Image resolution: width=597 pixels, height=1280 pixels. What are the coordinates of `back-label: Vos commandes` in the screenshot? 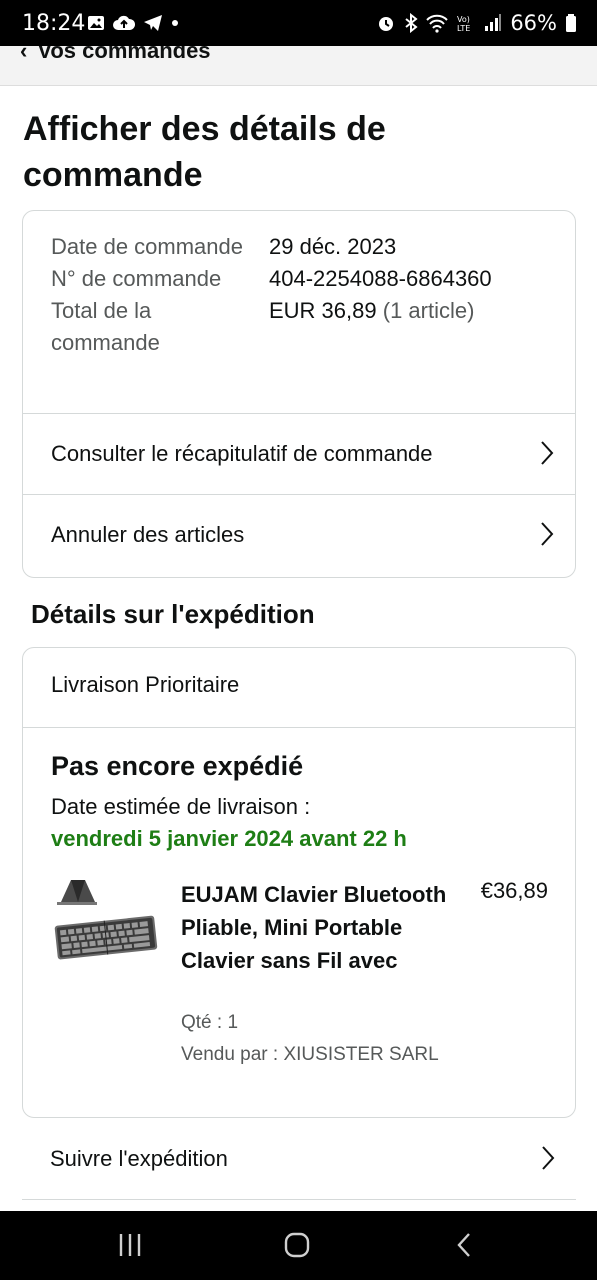 It's located at (124, 54).